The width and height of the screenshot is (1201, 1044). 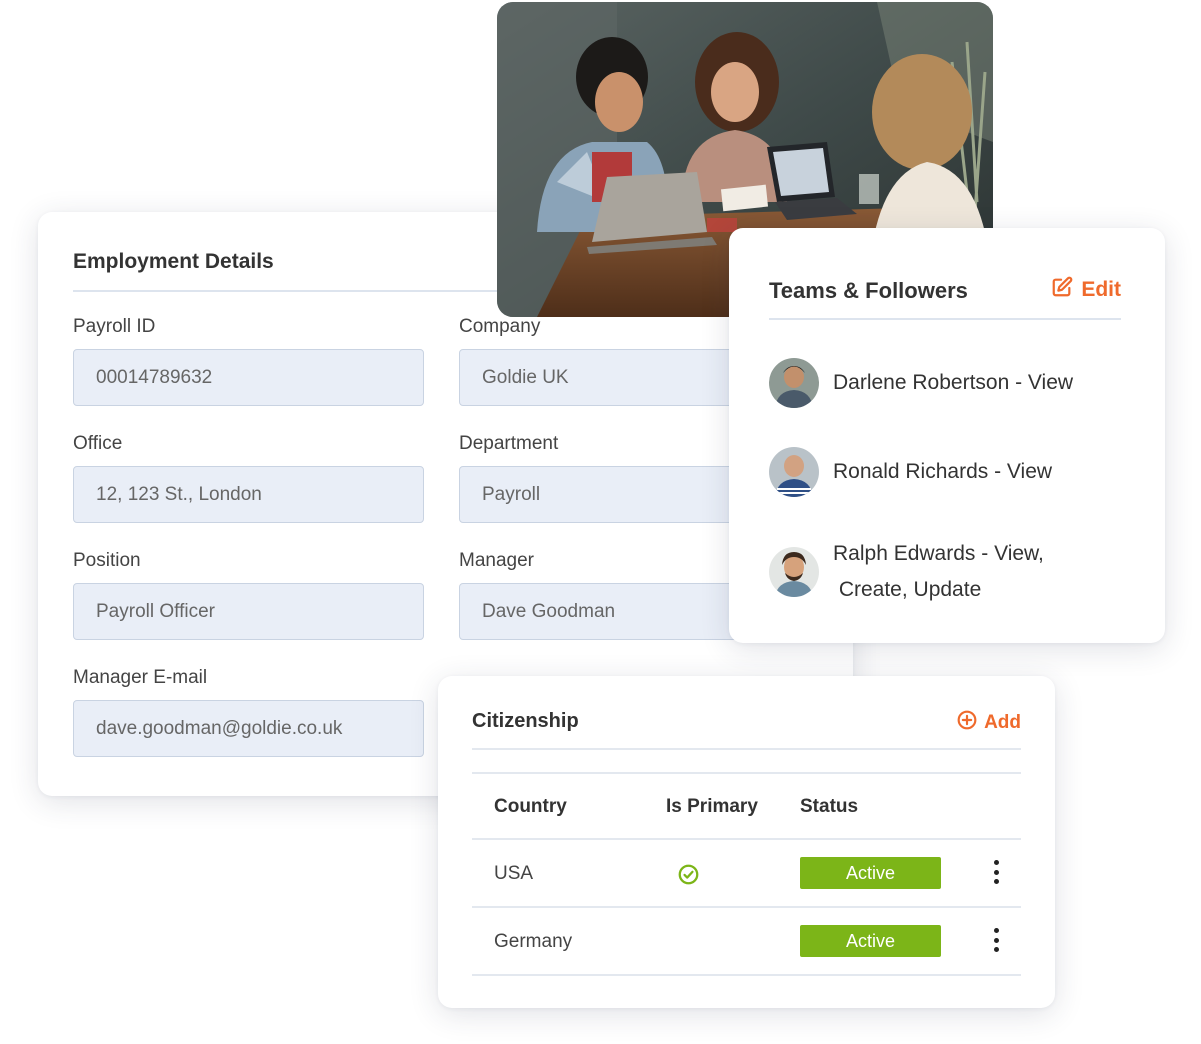 What do you see at coordinates (688, 877) in the screenshot?
I see `check-circle-icon` at bounding box center [688, 877].